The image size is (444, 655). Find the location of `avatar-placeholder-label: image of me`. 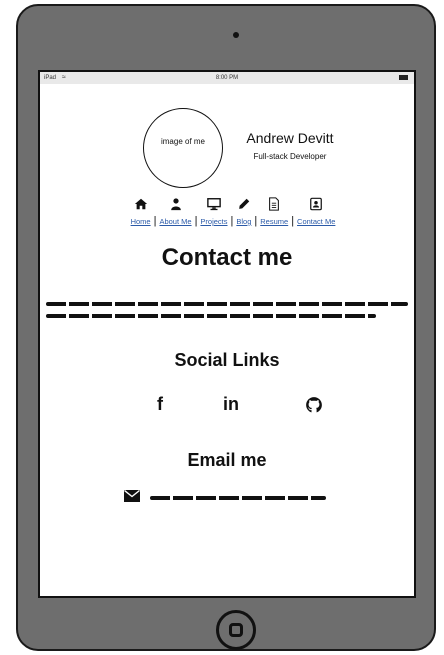

avatar-placeholder-label: image of me is located at coordinates (183, 141).